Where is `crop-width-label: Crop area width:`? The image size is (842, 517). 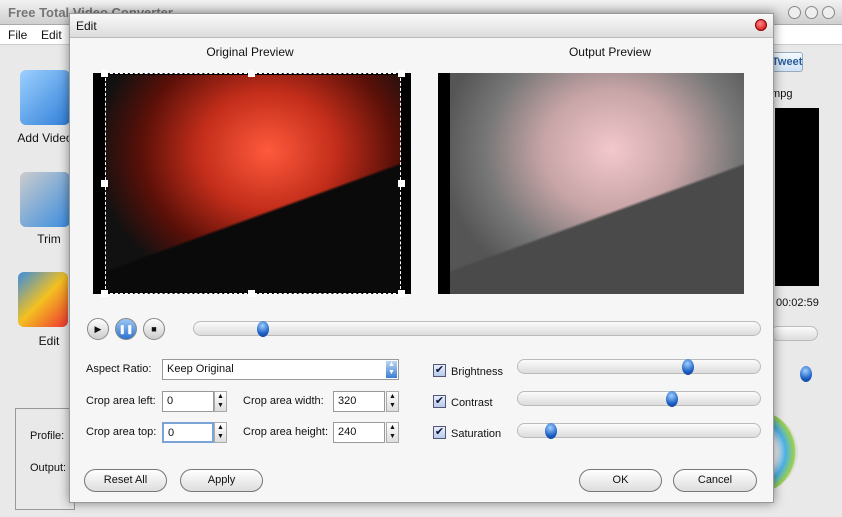
crop-width-label: Crop area width: is located at coordinates (283, 401).